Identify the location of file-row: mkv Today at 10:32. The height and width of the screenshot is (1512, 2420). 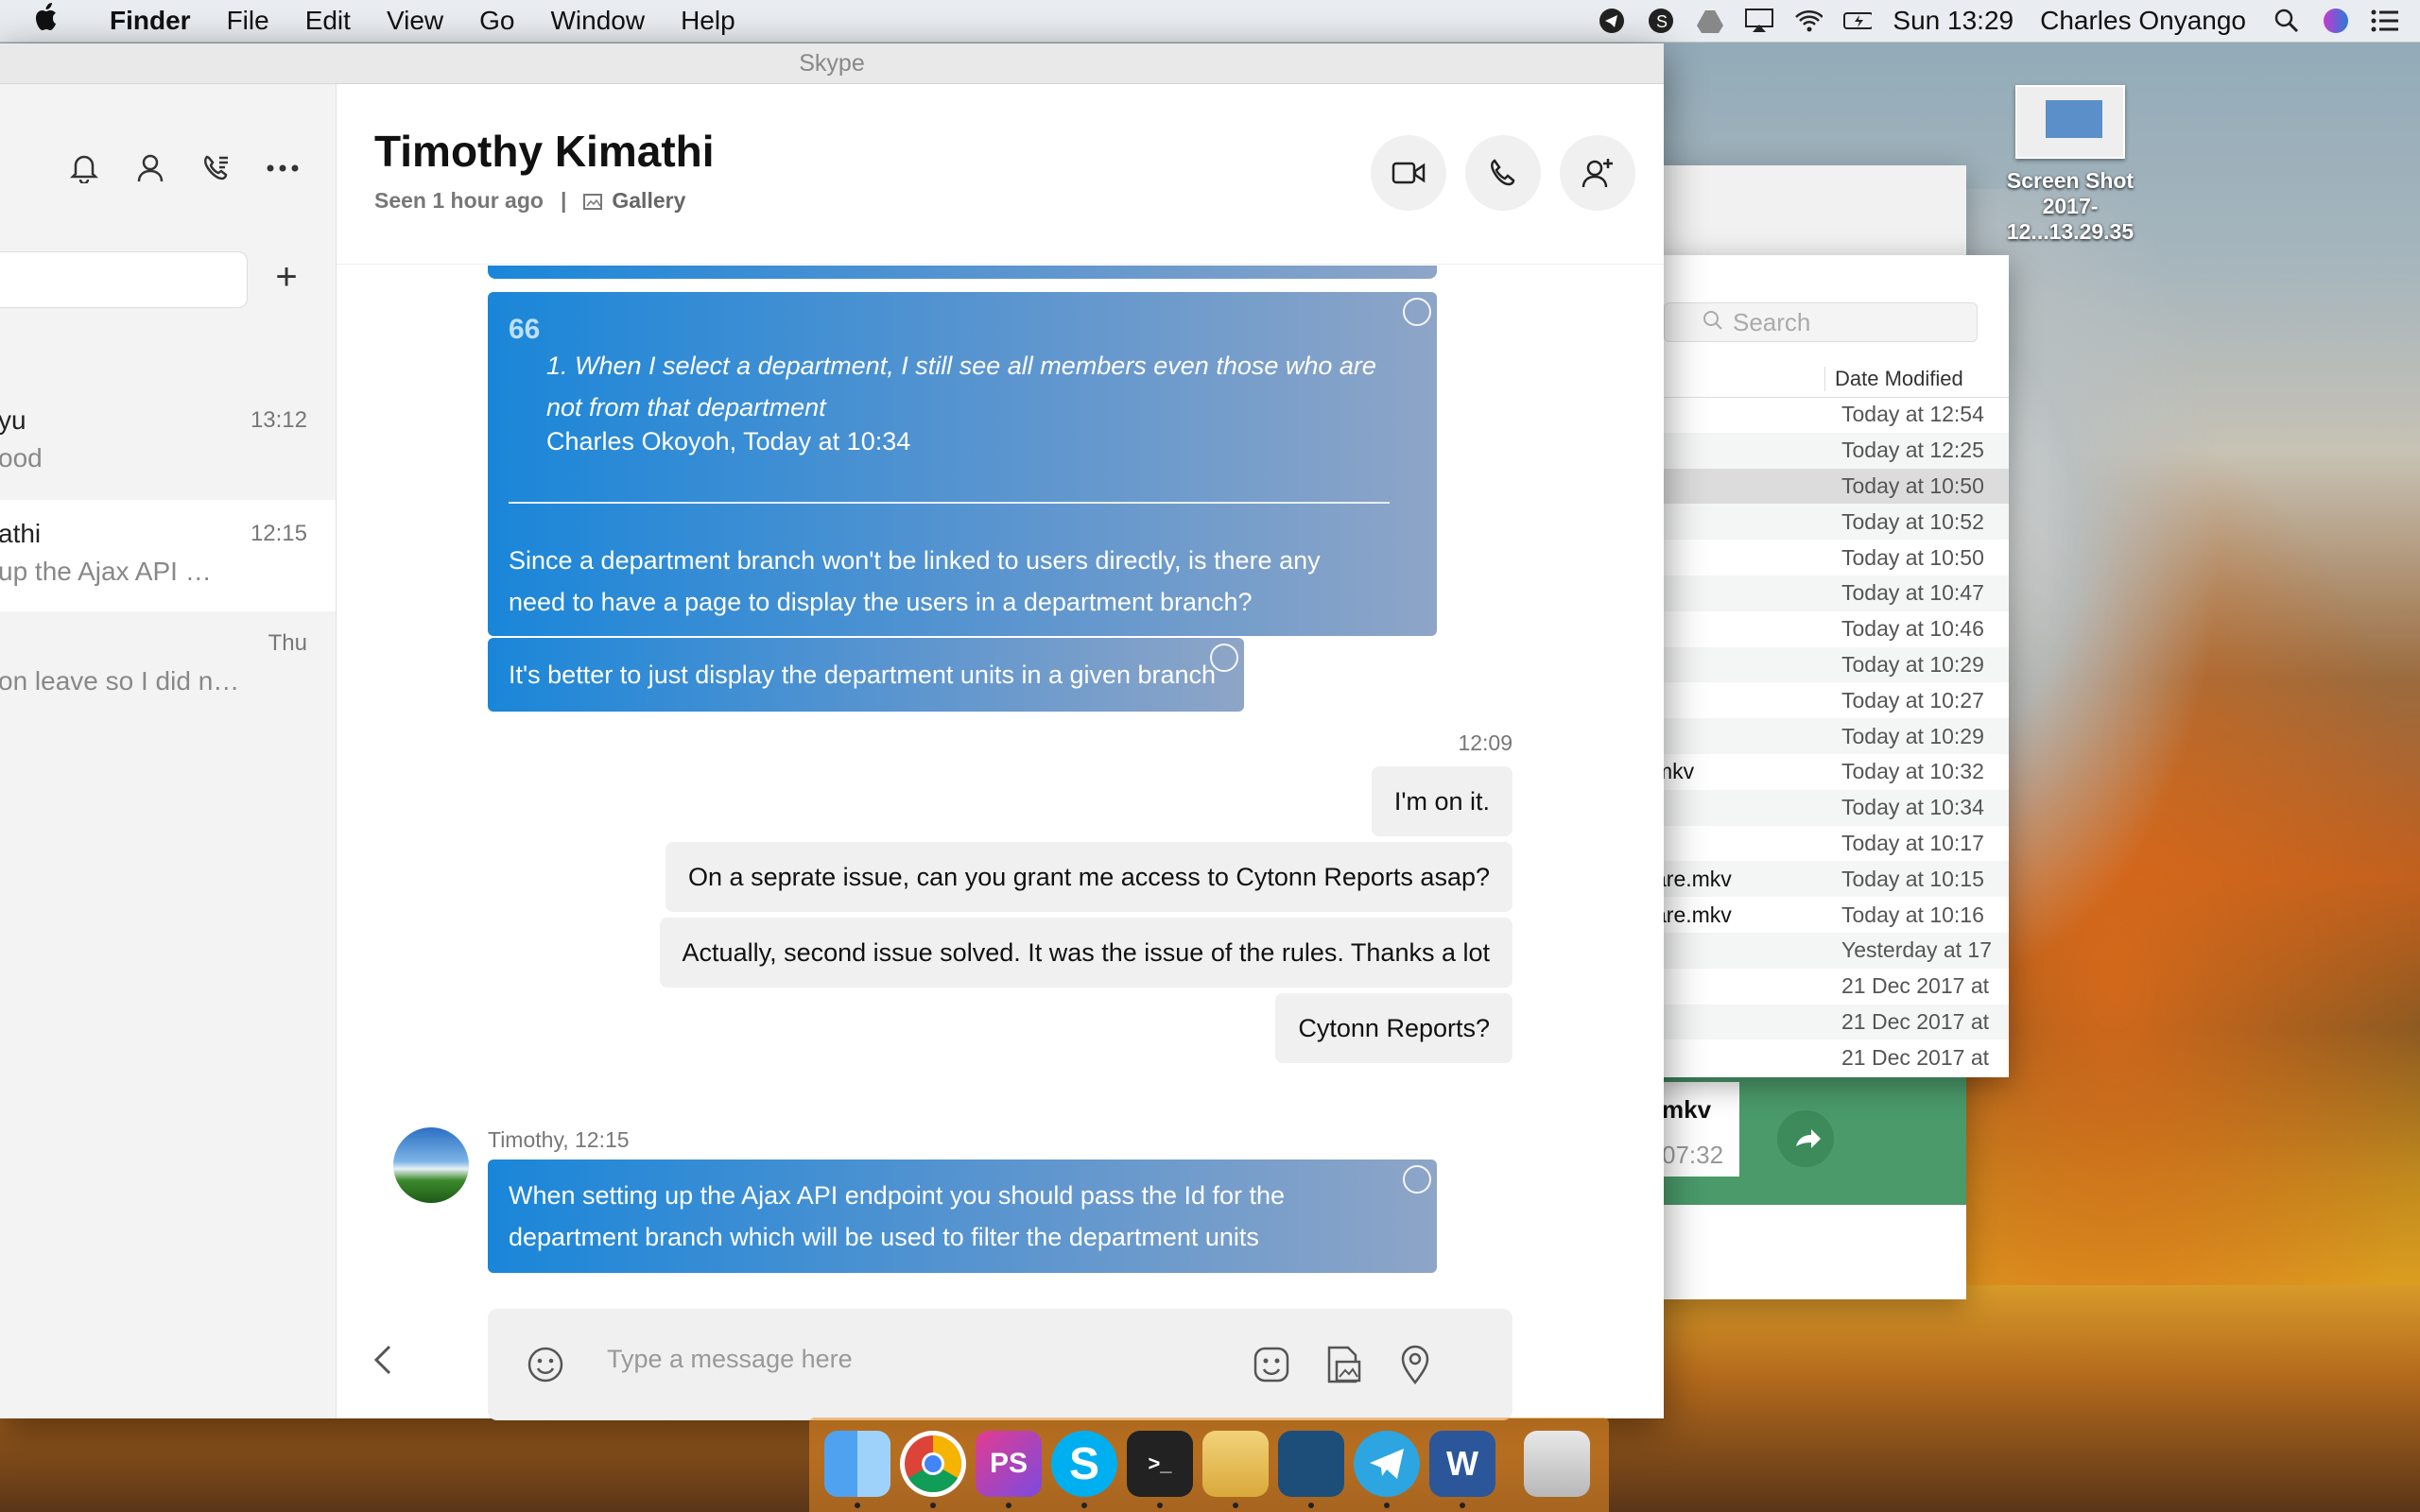
(1827, 772).